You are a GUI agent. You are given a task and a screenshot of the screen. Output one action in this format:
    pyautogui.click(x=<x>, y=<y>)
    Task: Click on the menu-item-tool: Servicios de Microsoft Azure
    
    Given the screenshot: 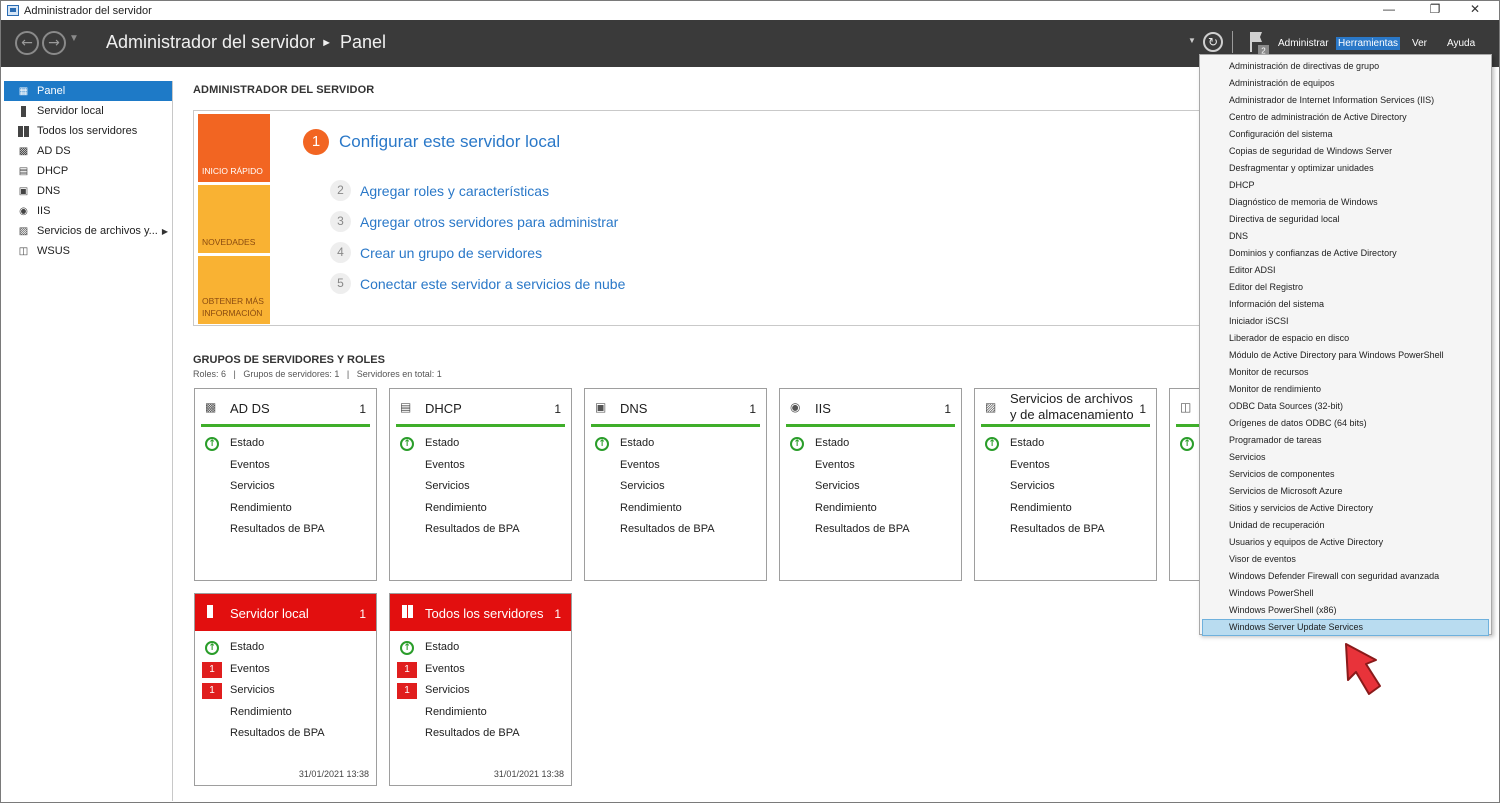 What is the action you would take?
    pyautogui.click(x=1345, y=491)
    